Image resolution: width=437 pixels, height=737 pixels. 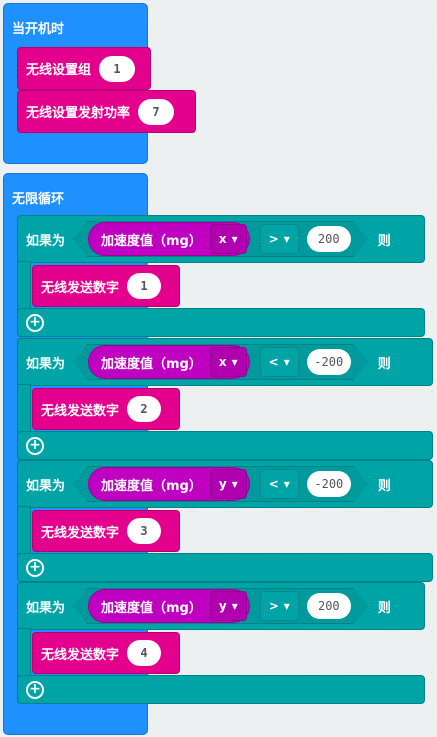 I want to click on on-start-label: 当开机时, so click(x=38, y=29).